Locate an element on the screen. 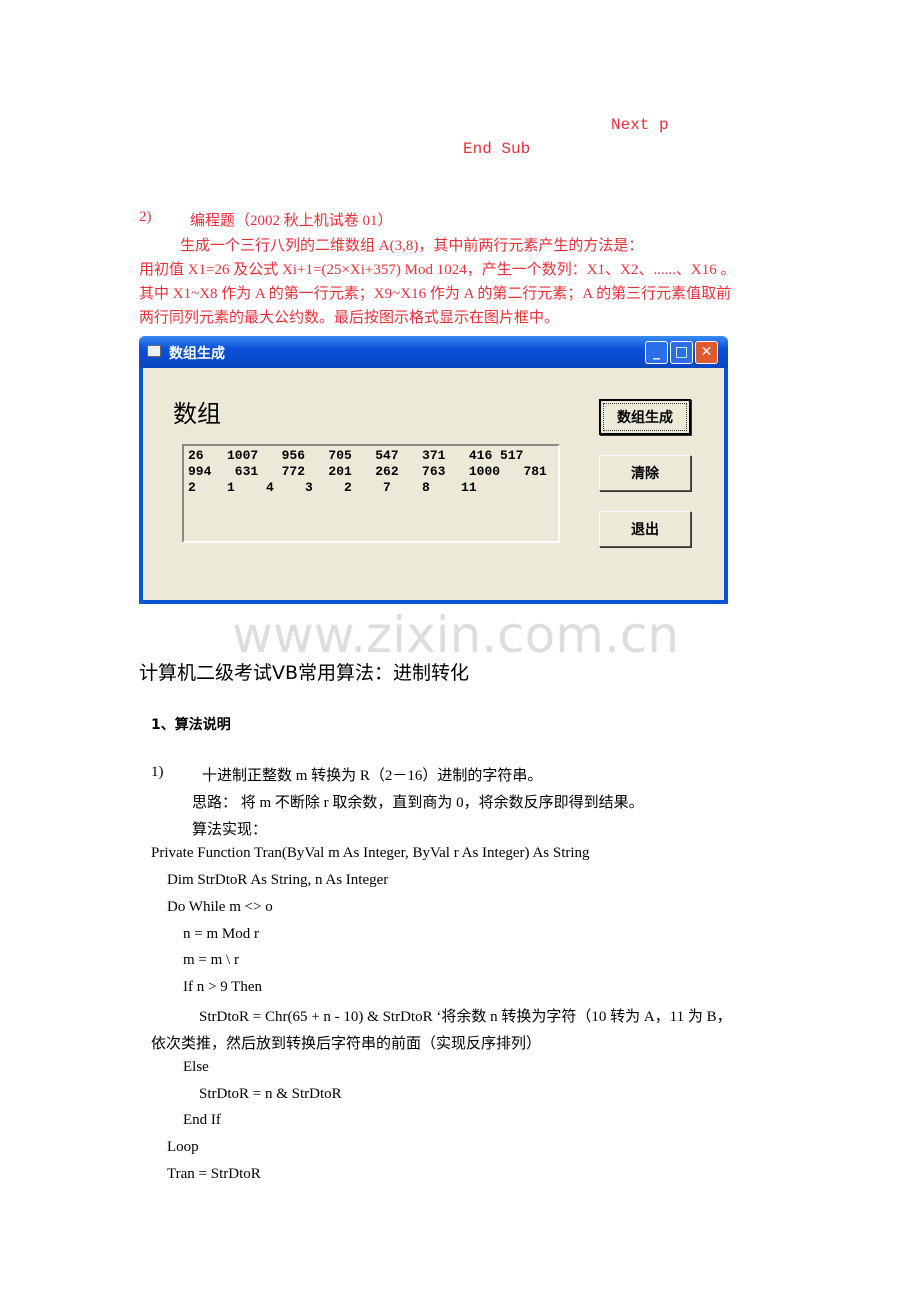  code-line: Loop is located at coordinates (183, 1147).